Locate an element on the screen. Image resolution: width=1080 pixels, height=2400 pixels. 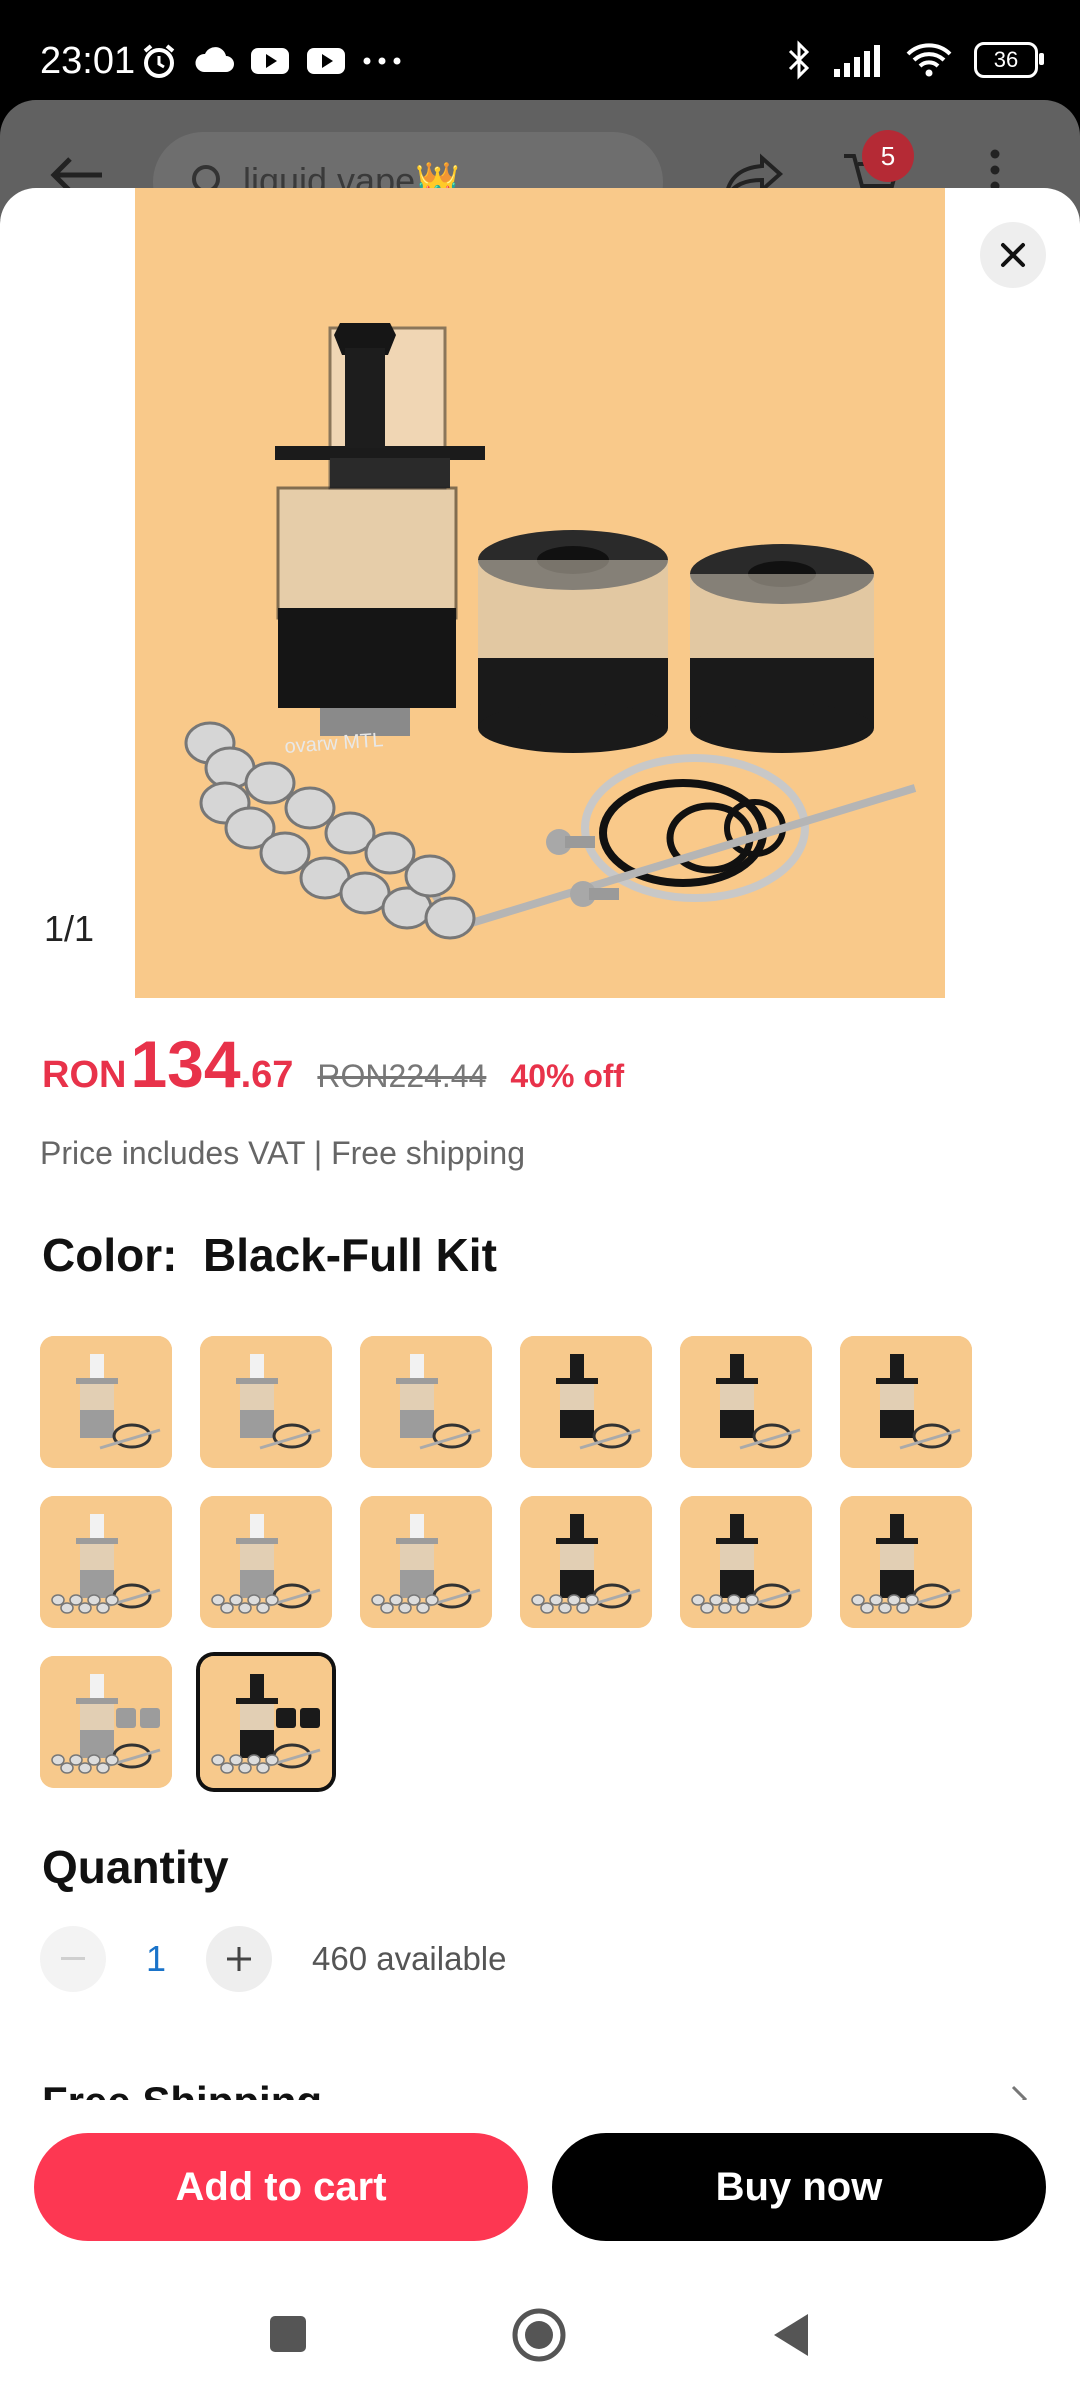
more-notifications-icon is located at coordinates (382, 61).